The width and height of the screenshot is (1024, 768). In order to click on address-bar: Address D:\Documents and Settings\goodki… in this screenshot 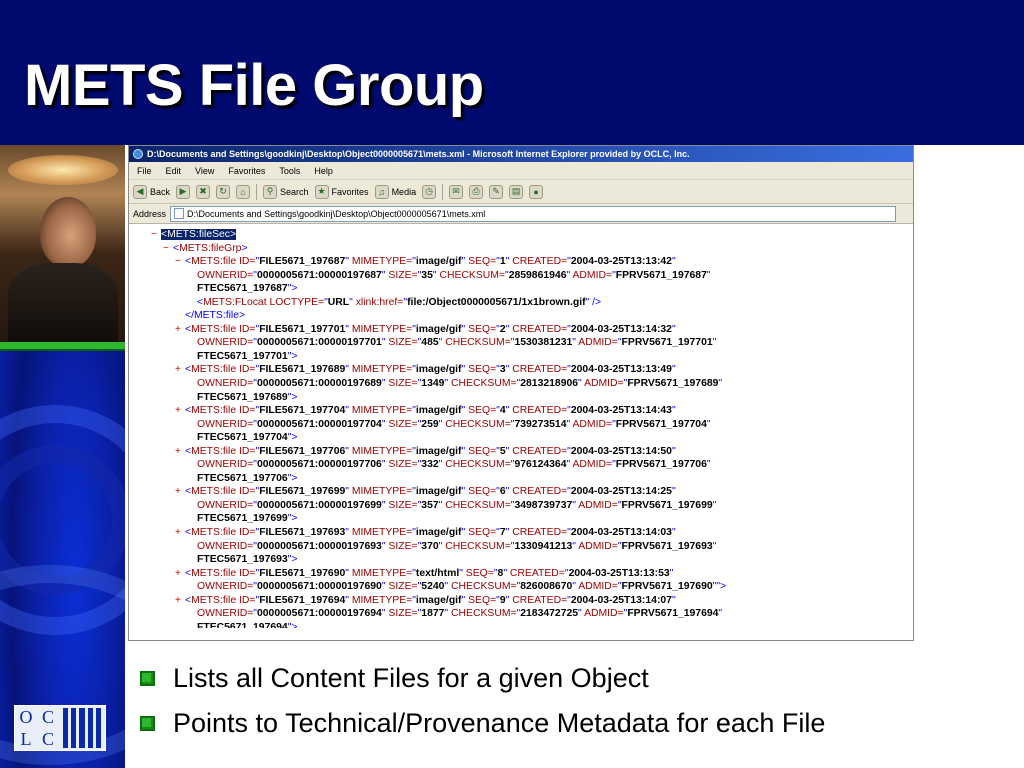, I will do `click(521, 214)`.